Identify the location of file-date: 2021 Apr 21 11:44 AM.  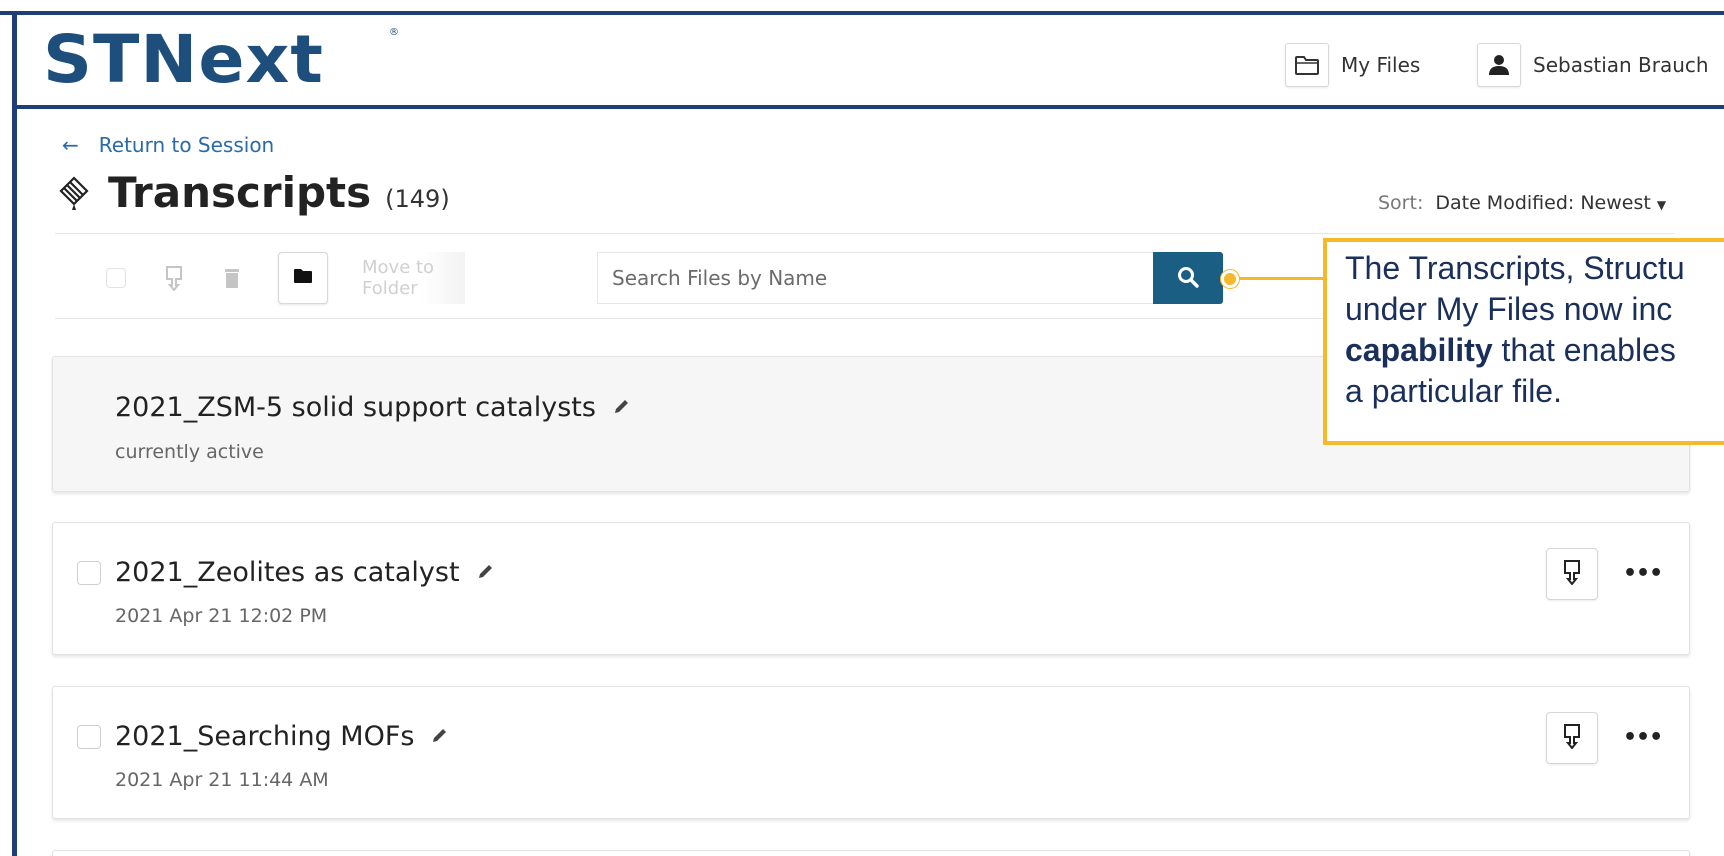
(222, 780).